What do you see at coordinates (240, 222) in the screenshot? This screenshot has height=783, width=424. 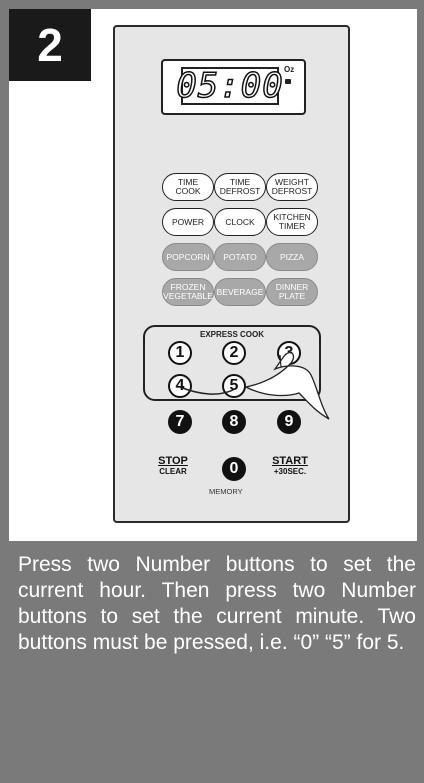 I see `clock-button: CLOCK` at bounding box center [240, 222].